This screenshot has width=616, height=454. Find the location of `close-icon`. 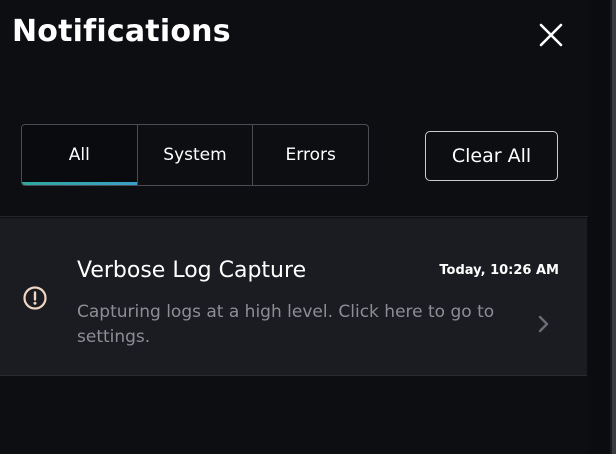

close-icon is located at coordinates (551, 35).